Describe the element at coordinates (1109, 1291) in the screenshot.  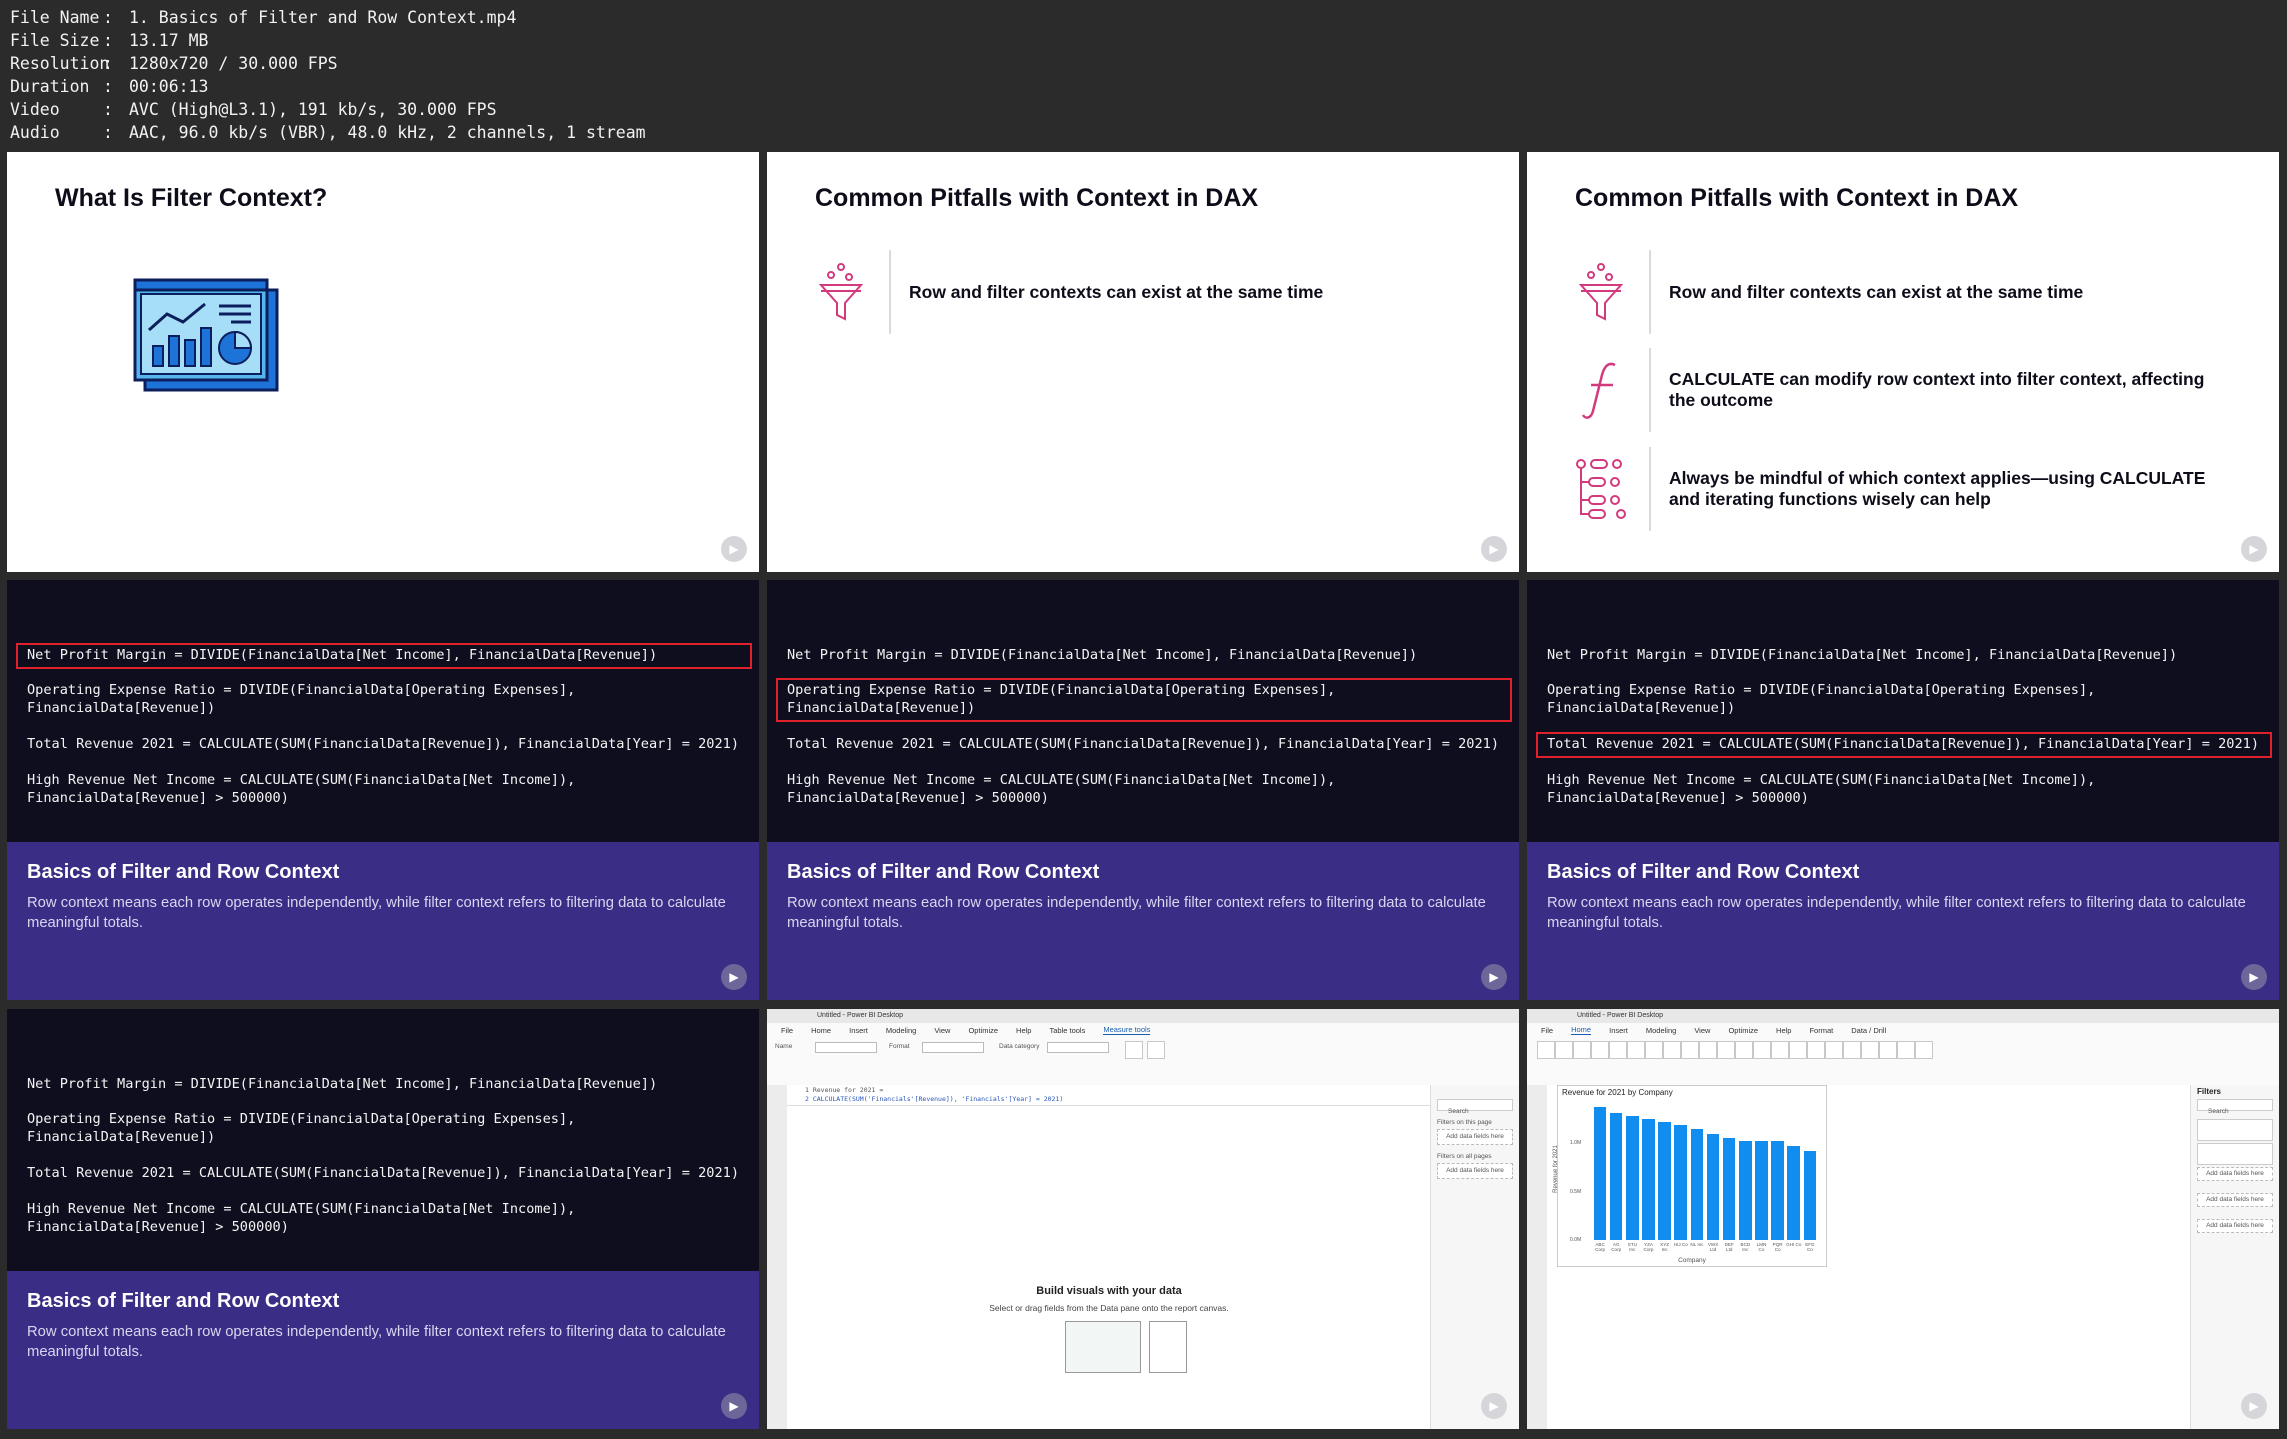
I see `empty-state-title: Build visuals with your data` at that location.